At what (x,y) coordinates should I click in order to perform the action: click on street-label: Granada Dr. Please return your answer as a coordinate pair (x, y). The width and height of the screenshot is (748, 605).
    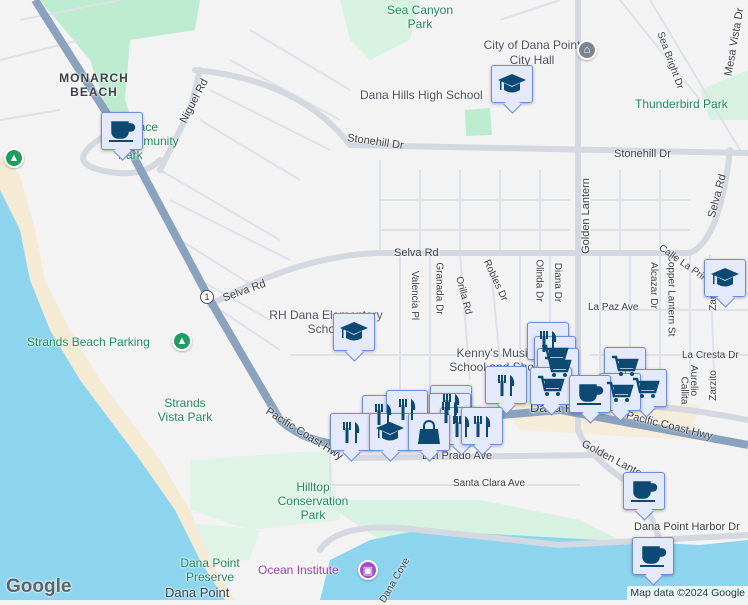
    Looking at the image, I should click on (439, 288).